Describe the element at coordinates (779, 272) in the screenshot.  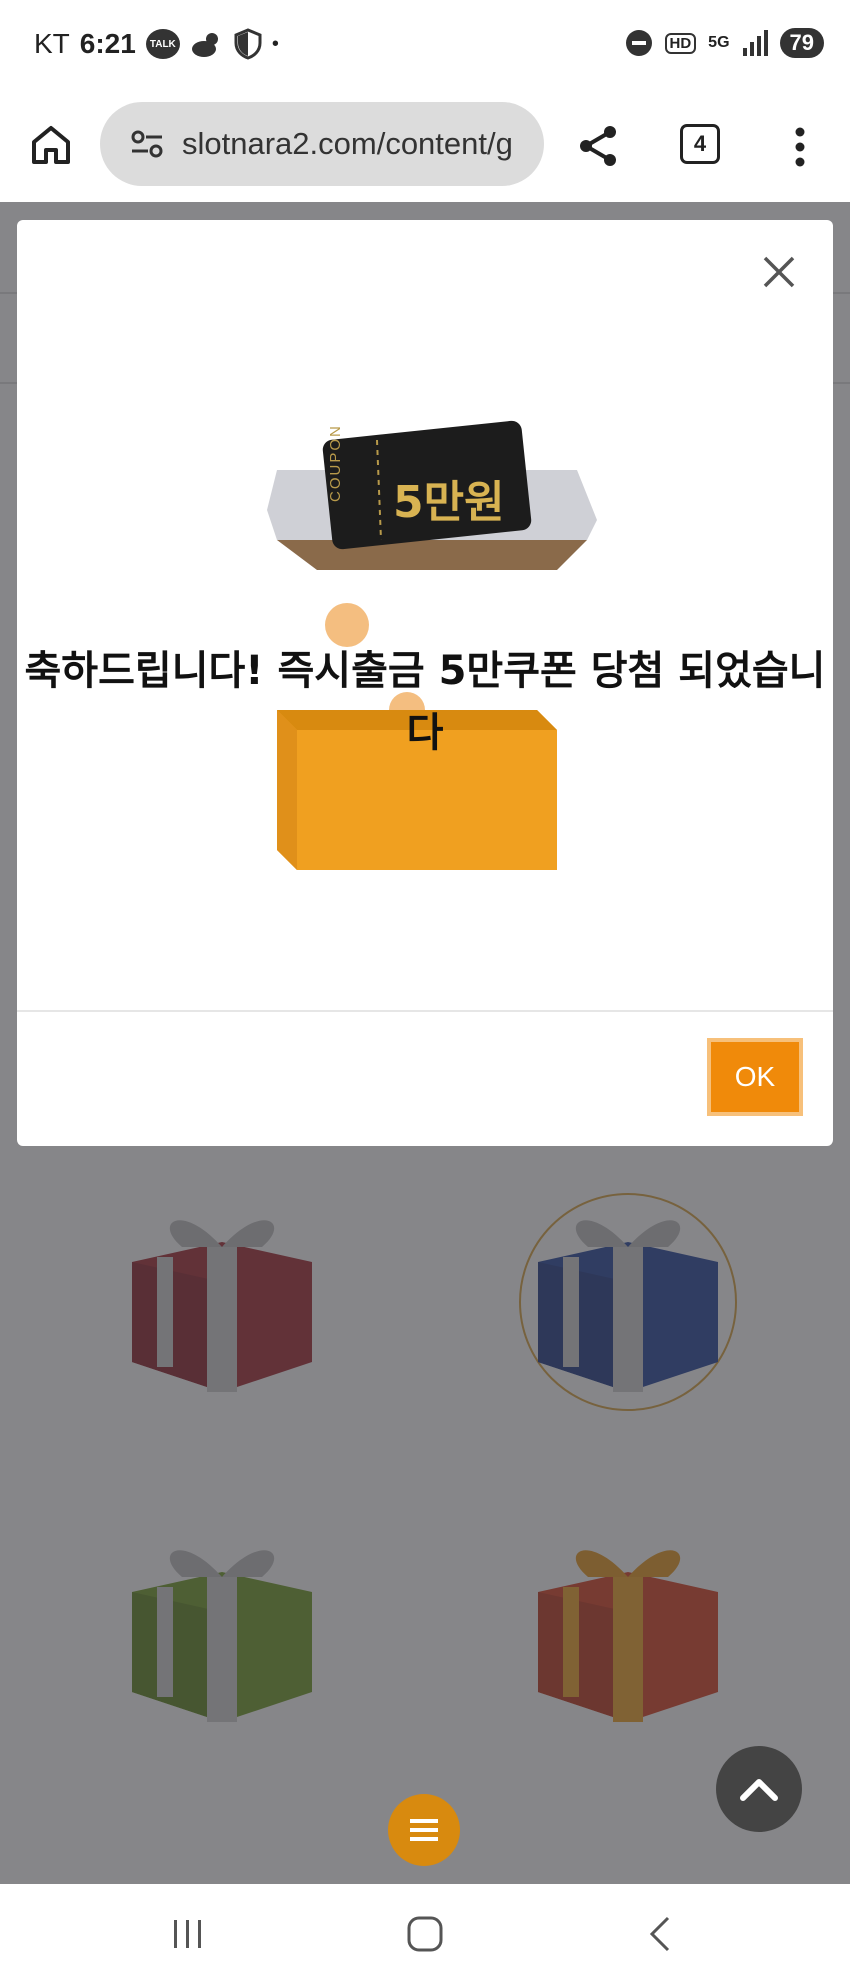
I see `close-icon` at that location.